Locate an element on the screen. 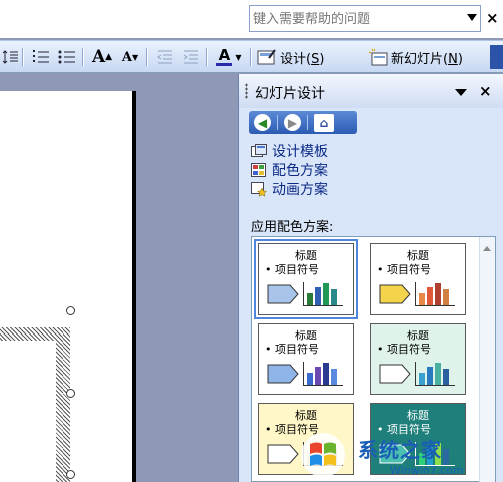 This screenshot has width=503, height=482. grip-icon is located at coordinates (246, 91).